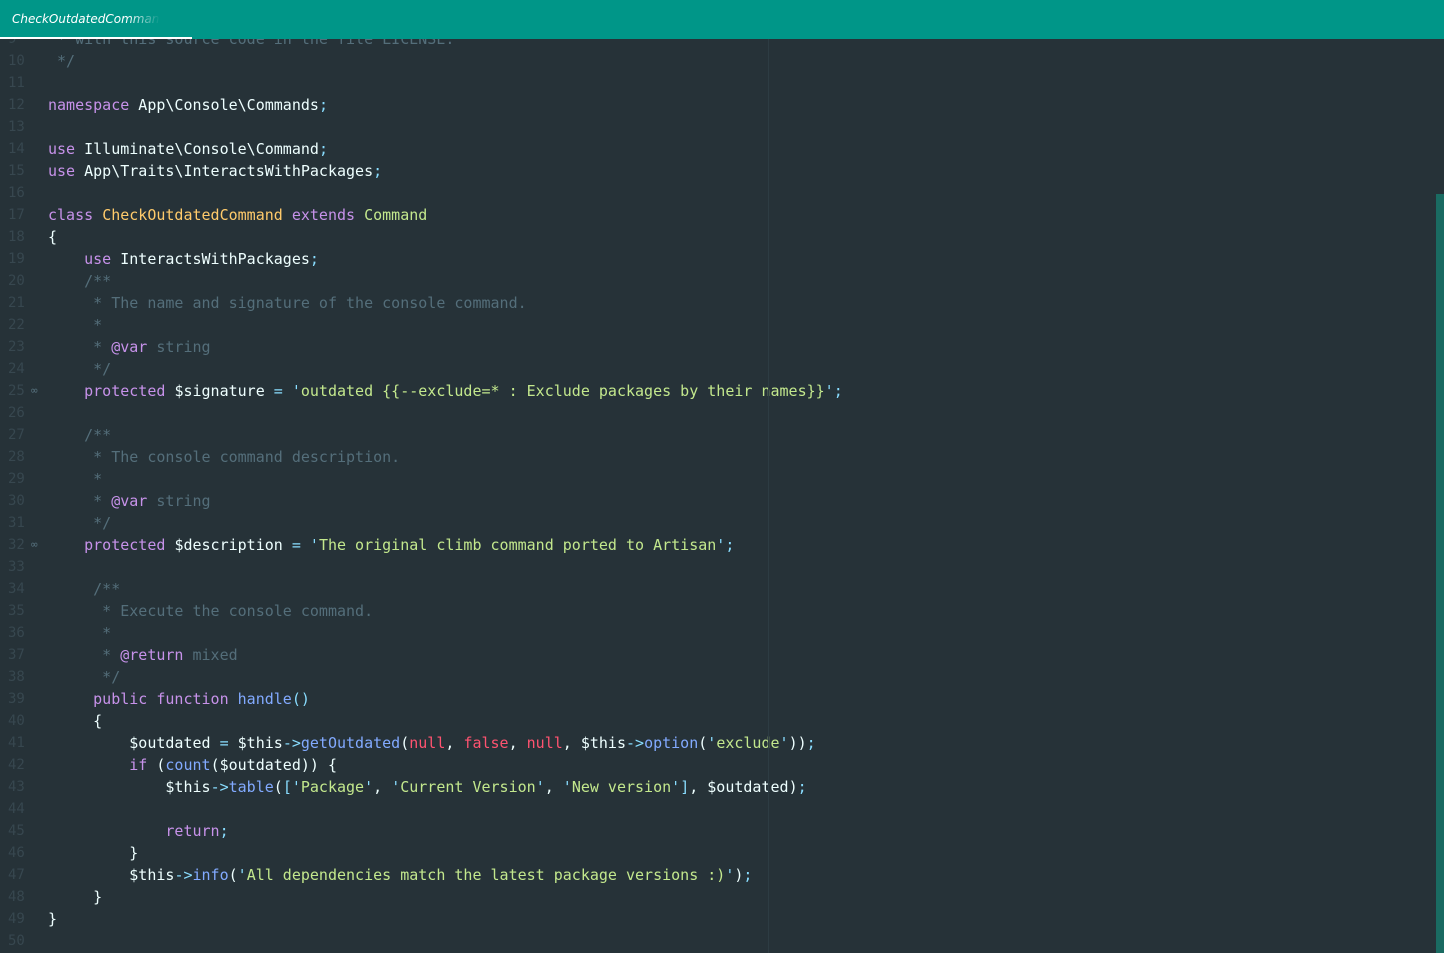 The height and width of the screenshot is (953, 1444). What do you see at coordinates (715, 83) in the screenshot?
I see `code-line: 11` at bounding box center [715, 83].